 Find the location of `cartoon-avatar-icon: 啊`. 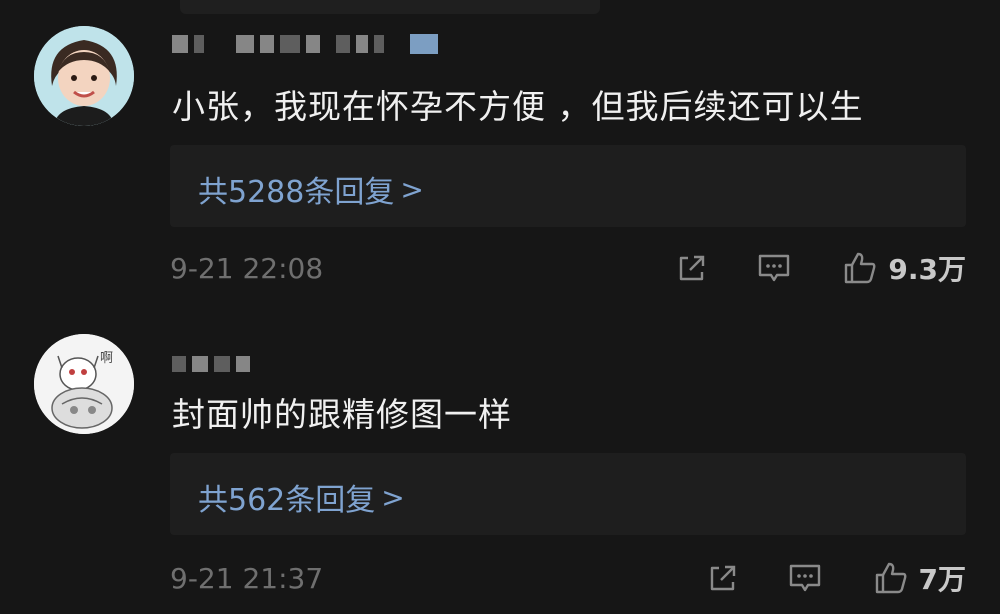

cartoon-avatar-icon: 啊 is located at coordinates (84, 384).